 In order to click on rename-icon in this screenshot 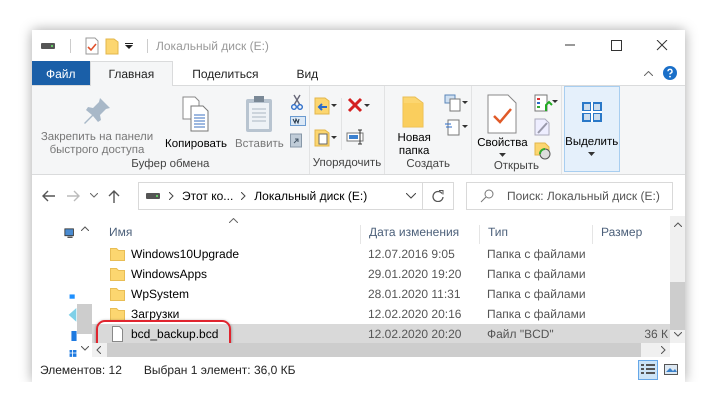, I will do `click(356, 137)`.